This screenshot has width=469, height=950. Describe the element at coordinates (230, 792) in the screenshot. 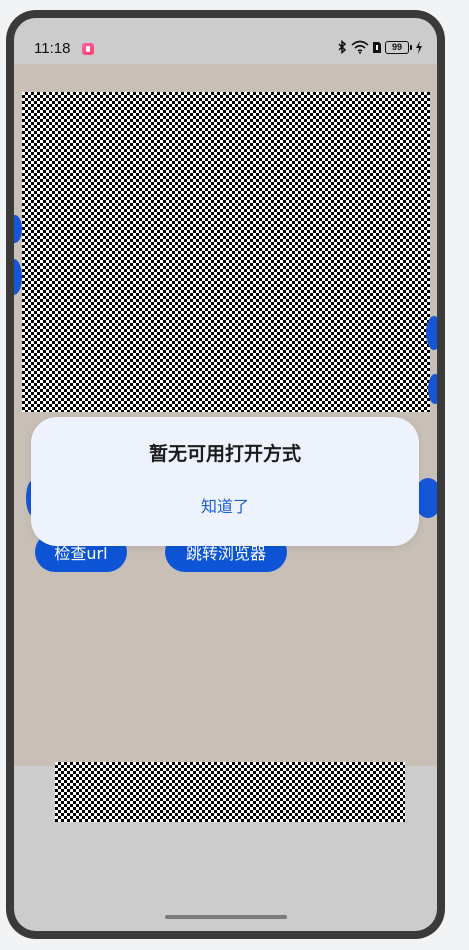

I see `banner-placeholder` at that location.